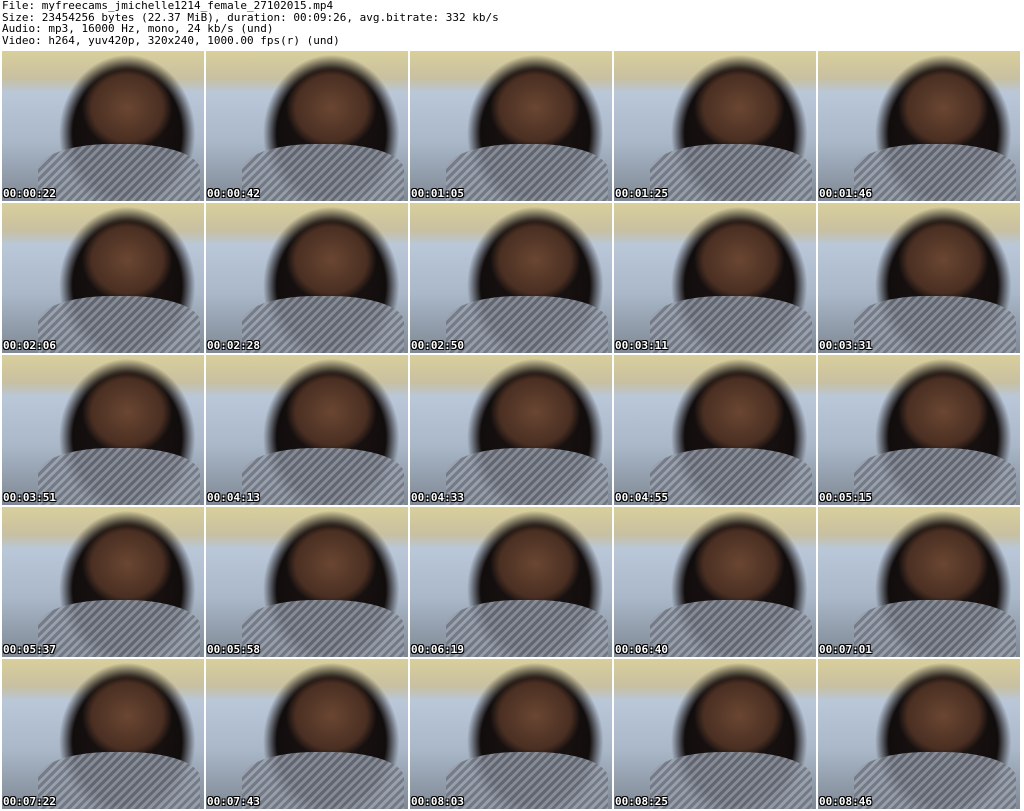  What do you see at coordinates (845, 649) in the screenshot?
I see `thumbnail-timestamp: 00:07:01` at bounding box center [845, 649].